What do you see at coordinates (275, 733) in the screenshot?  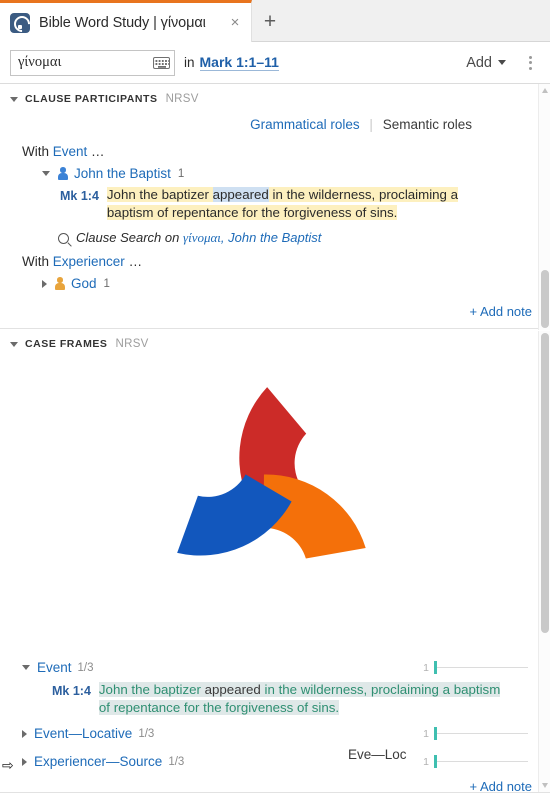 I see `frame-row-event-locative: Event—Locative 1/3 1` at bounding box center [275, 733].